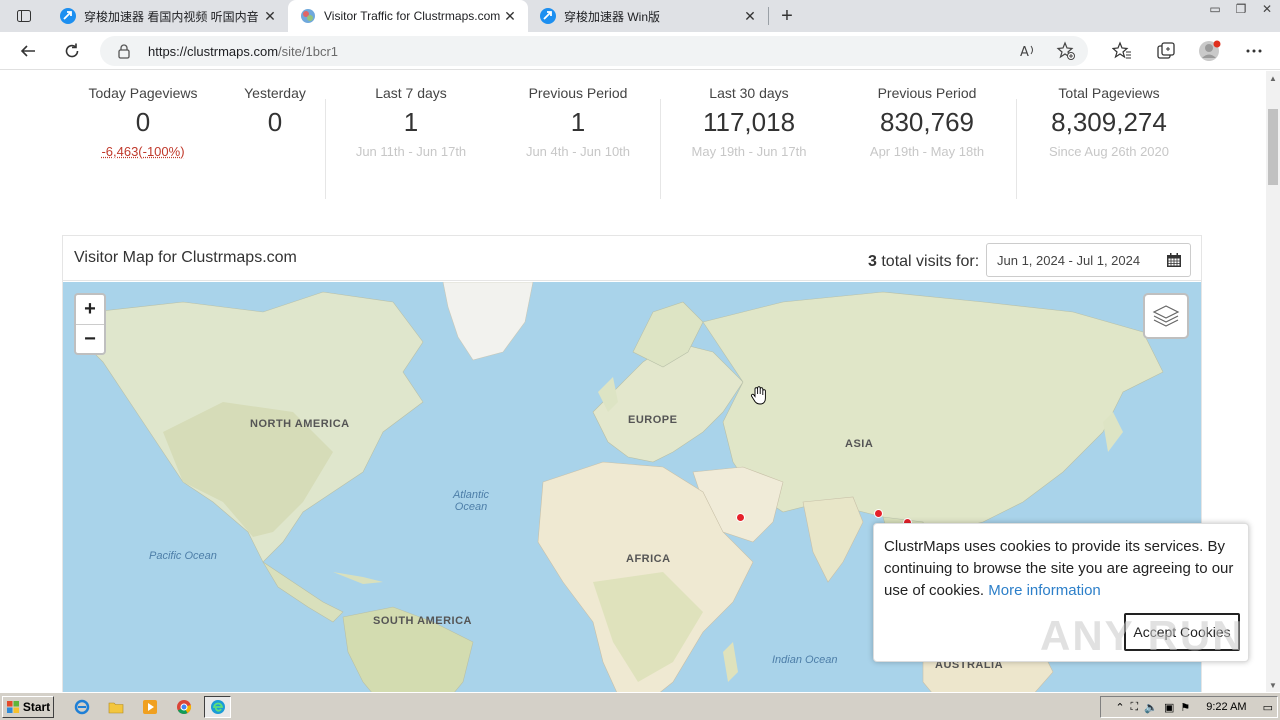 The height and width of the screenshot is (720, 1280). I want to click on system-tray: ⌃ ⛶ 🔈 ▣ ⚑ 9:22 AM ▭, so click(1189, 707).